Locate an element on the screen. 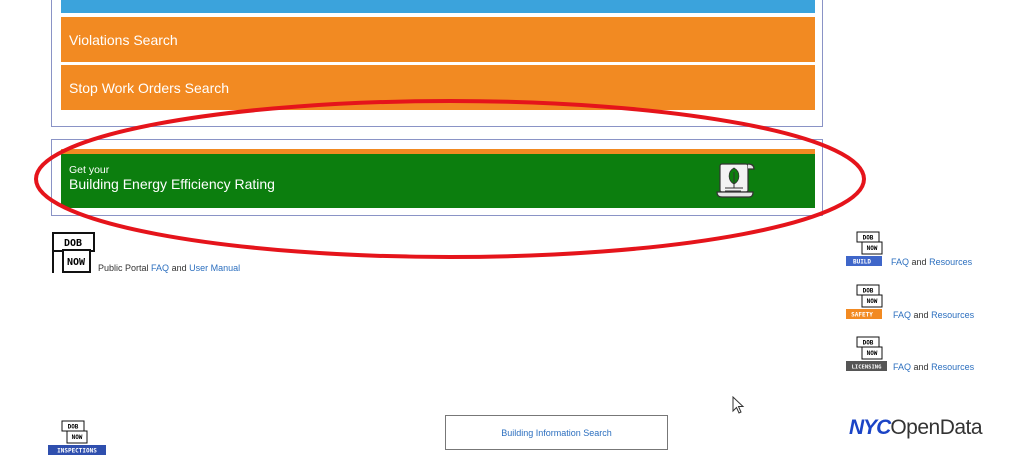 This screenshot has width=1024, height=473. safety-badge-text: SAFETY is located at coordinates (862, 315).